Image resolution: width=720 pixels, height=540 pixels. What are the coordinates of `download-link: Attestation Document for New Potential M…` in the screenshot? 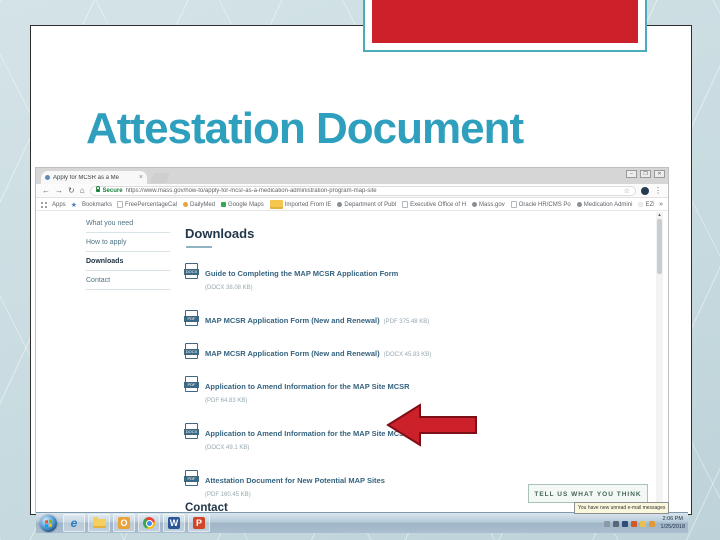 It's located at (295, 480).